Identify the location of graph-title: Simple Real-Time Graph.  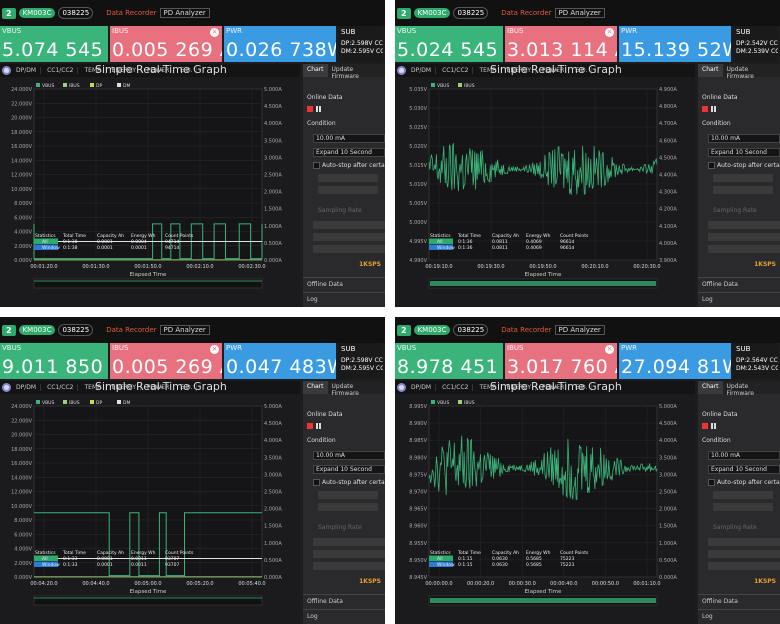
(161, 69).